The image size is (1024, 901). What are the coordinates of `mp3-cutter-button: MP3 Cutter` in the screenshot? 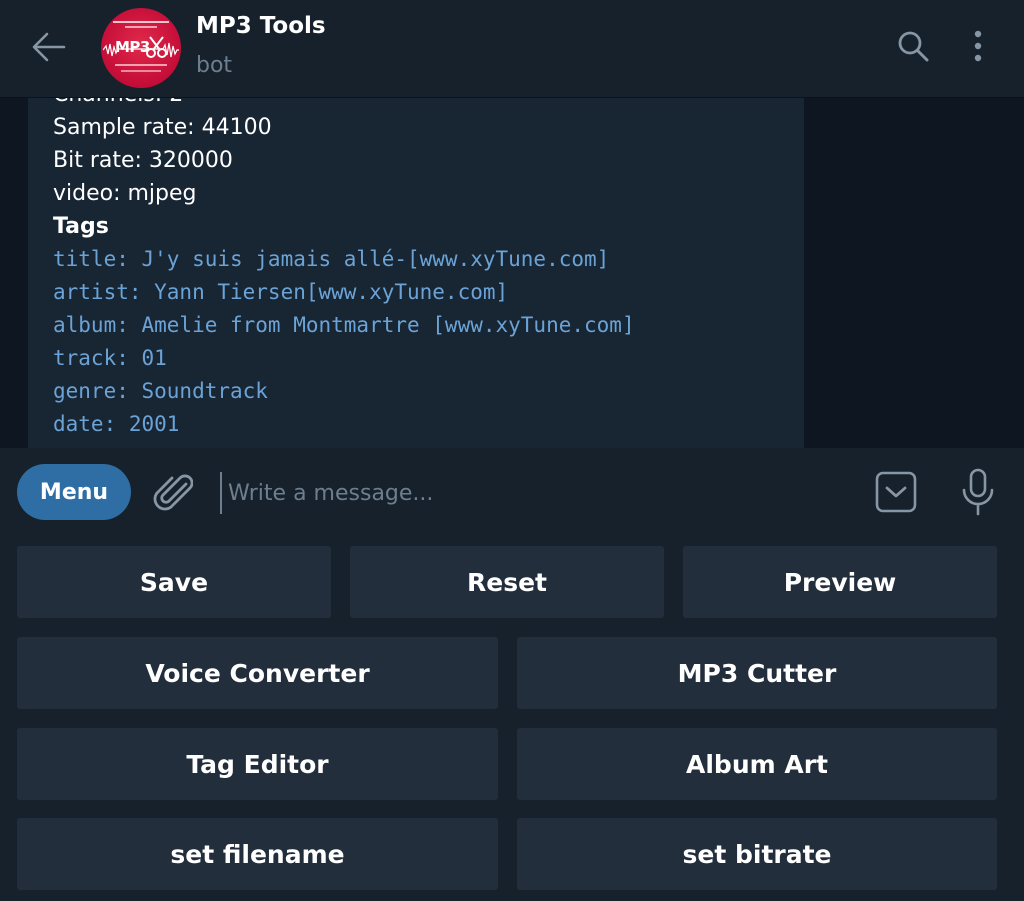 It's located at (757, 673).